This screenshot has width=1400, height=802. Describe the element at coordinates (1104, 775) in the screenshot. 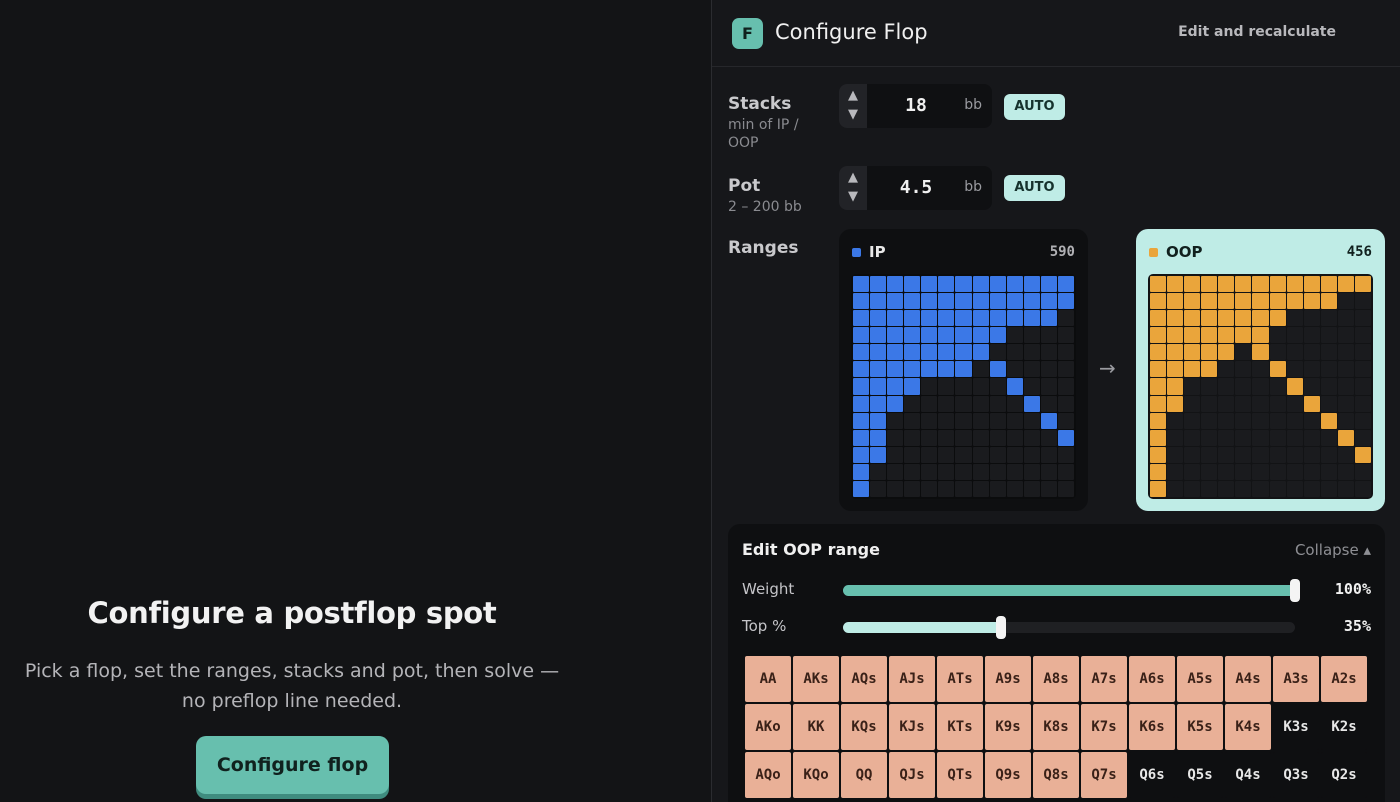

I see `hand-cell: Q7s` at that location.